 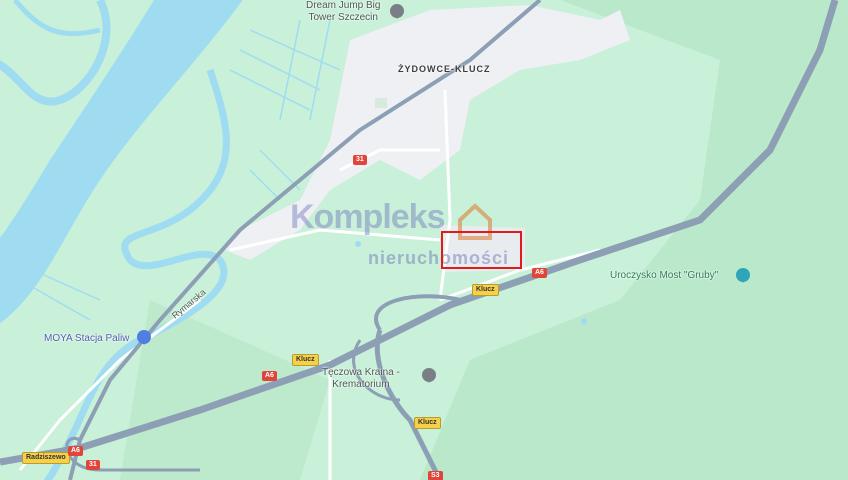 I want to click on highway-s3, so click(x=408, y=404).